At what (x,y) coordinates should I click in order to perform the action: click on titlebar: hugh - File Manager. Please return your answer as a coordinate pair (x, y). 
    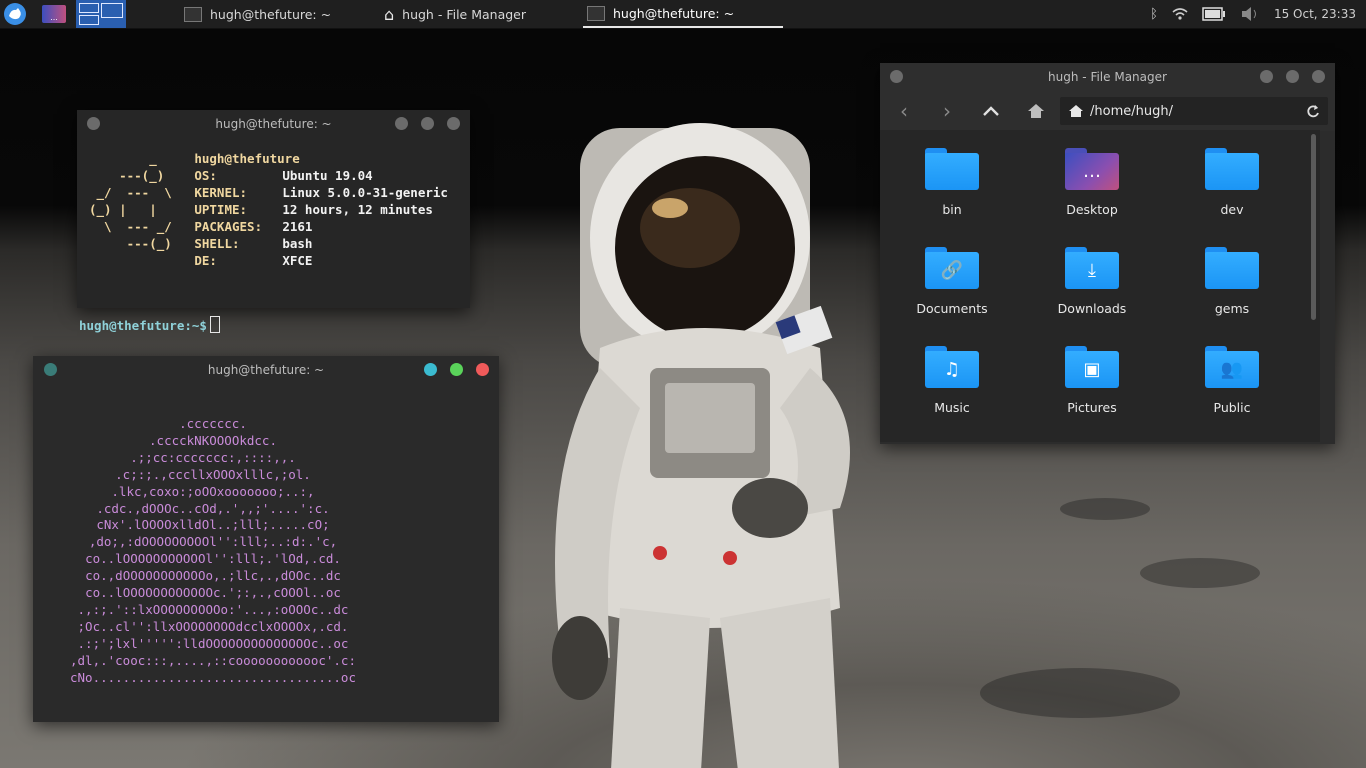
    Looking at the image, I should click on (1107, 77).